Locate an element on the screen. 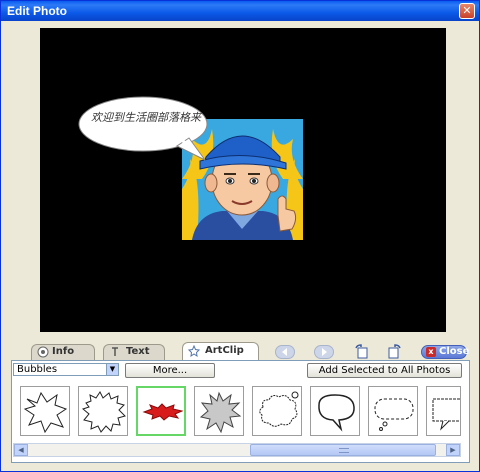 This screenshot has height=472, width=480. gray-burst-icon is located at coordinates (220, 412).